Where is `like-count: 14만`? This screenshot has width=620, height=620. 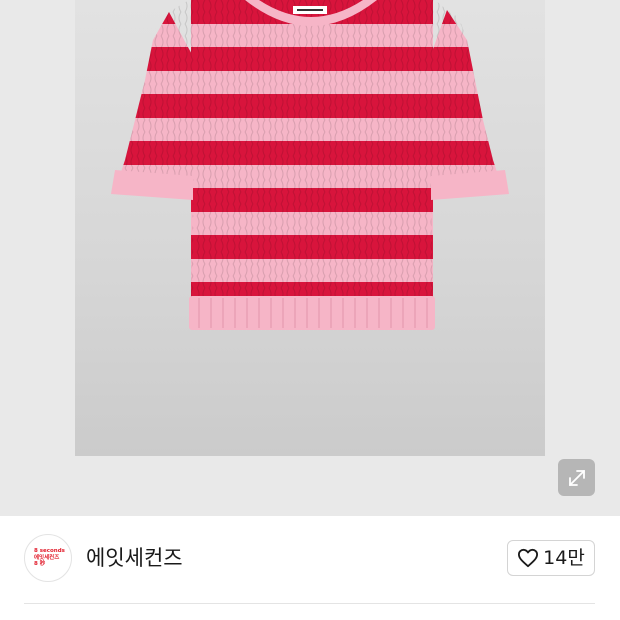
like-count: 14만 is located at coordinates (564, 558).